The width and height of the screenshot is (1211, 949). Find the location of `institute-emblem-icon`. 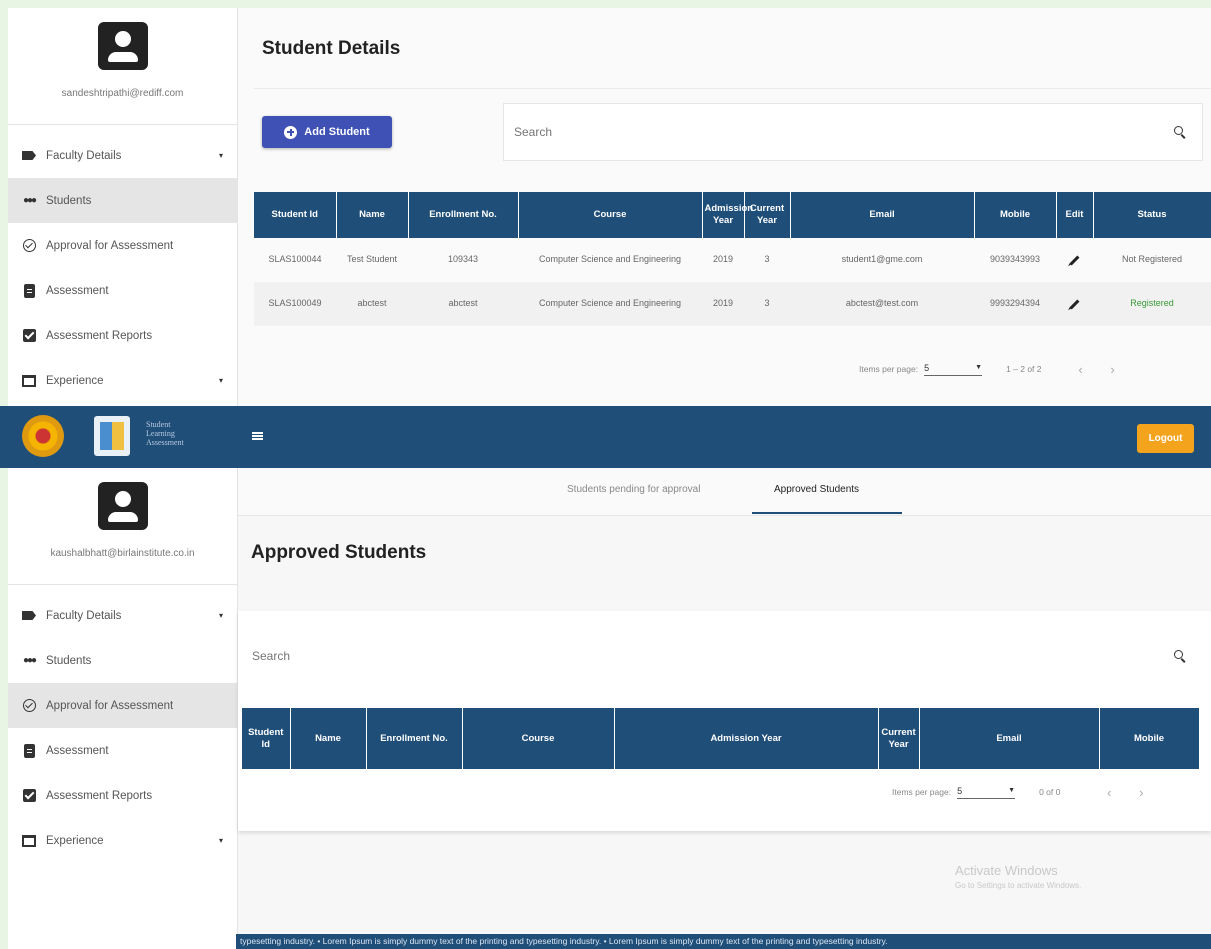

institute-emblem-icon is located at coordinates (43, 436).